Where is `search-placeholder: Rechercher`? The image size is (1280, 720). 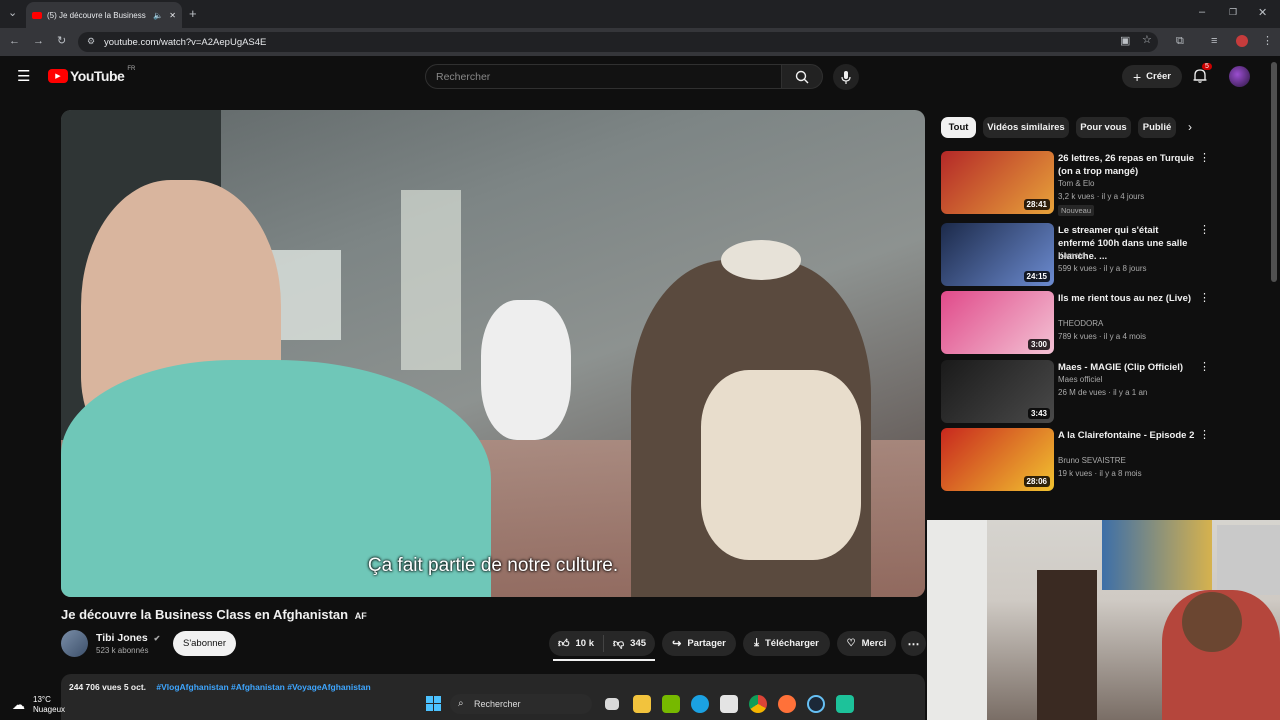
search-placeholder: Rechercher is located at coordinates (463, 76).